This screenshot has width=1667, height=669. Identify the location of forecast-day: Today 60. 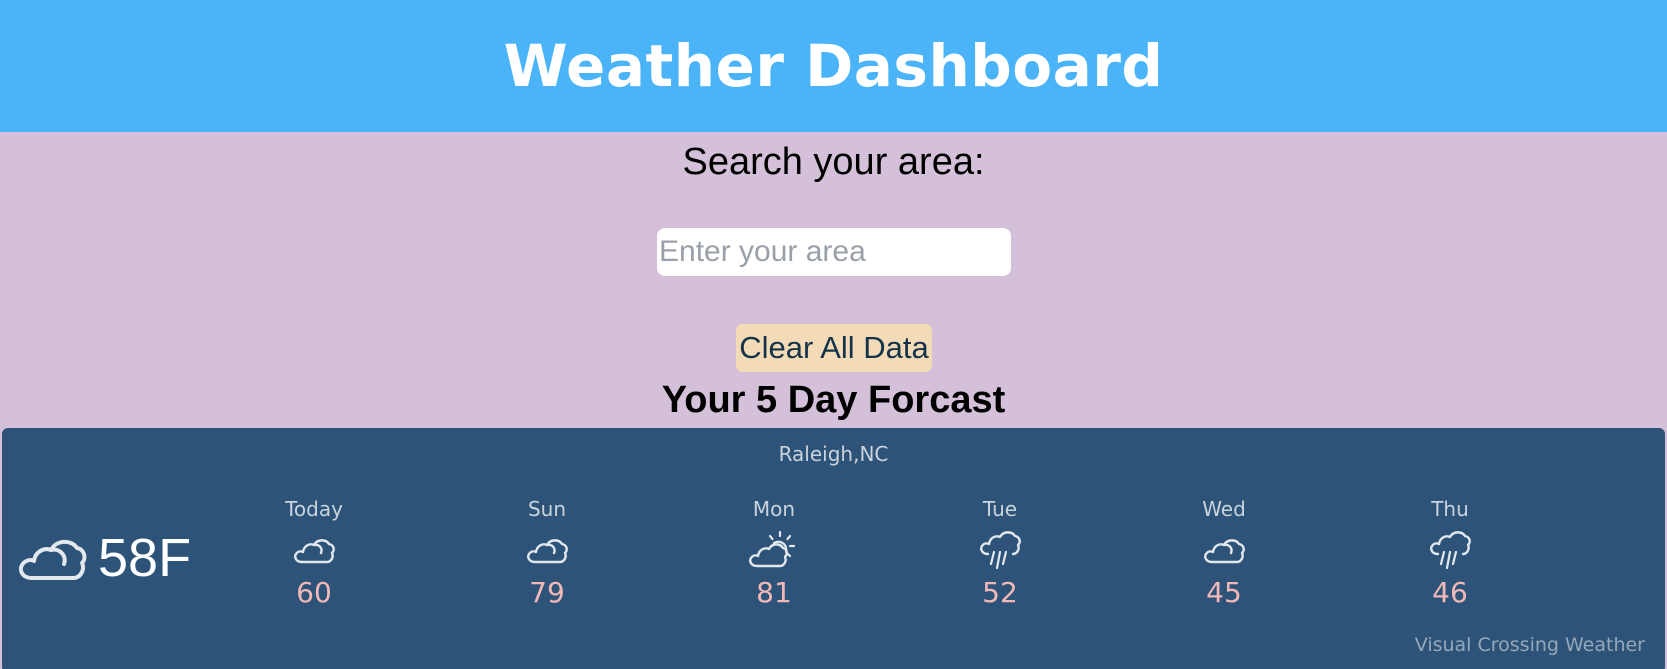
(314, 553).